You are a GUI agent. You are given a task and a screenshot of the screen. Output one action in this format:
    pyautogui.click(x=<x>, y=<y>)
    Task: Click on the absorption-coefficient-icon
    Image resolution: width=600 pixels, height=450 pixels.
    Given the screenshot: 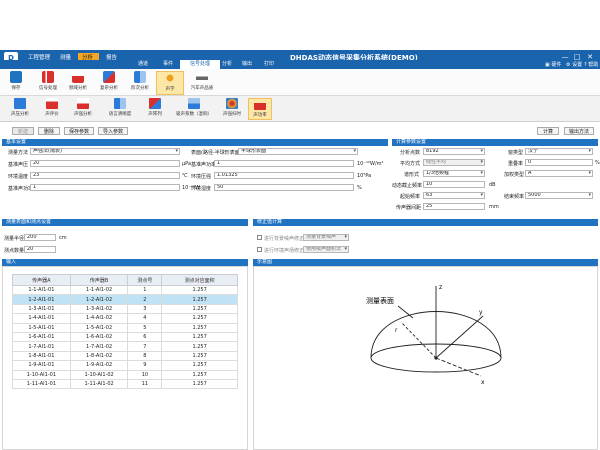 What is the action you would take?
    pyautogui.click(x=194, y=103)
    